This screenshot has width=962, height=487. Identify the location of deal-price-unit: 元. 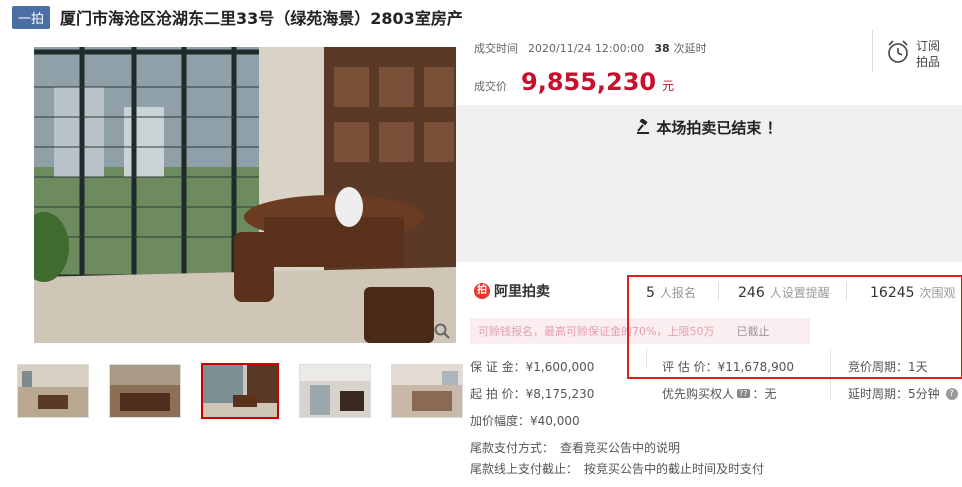
(668, 86).